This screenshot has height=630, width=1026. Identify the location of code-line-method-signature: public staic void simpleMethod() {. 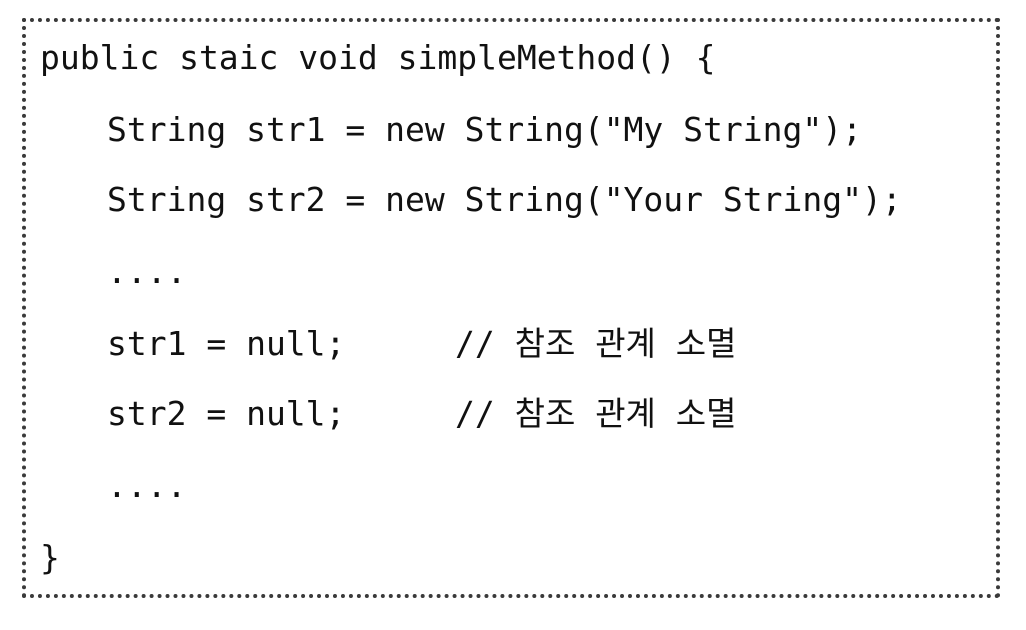
(378, 57).